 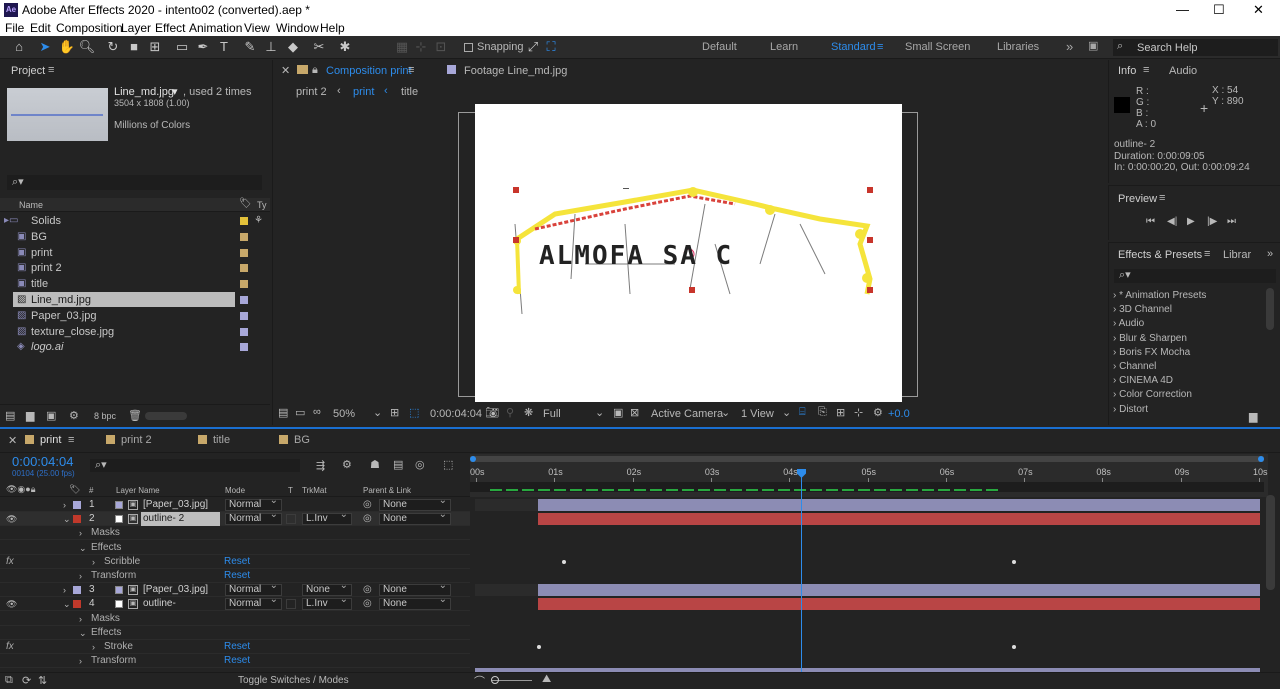 What do you see at coordinates (320, 465) in the screenshot?
I see `comp-mini-flowchart-icon: ⇶` at bounding box center [320, 465].